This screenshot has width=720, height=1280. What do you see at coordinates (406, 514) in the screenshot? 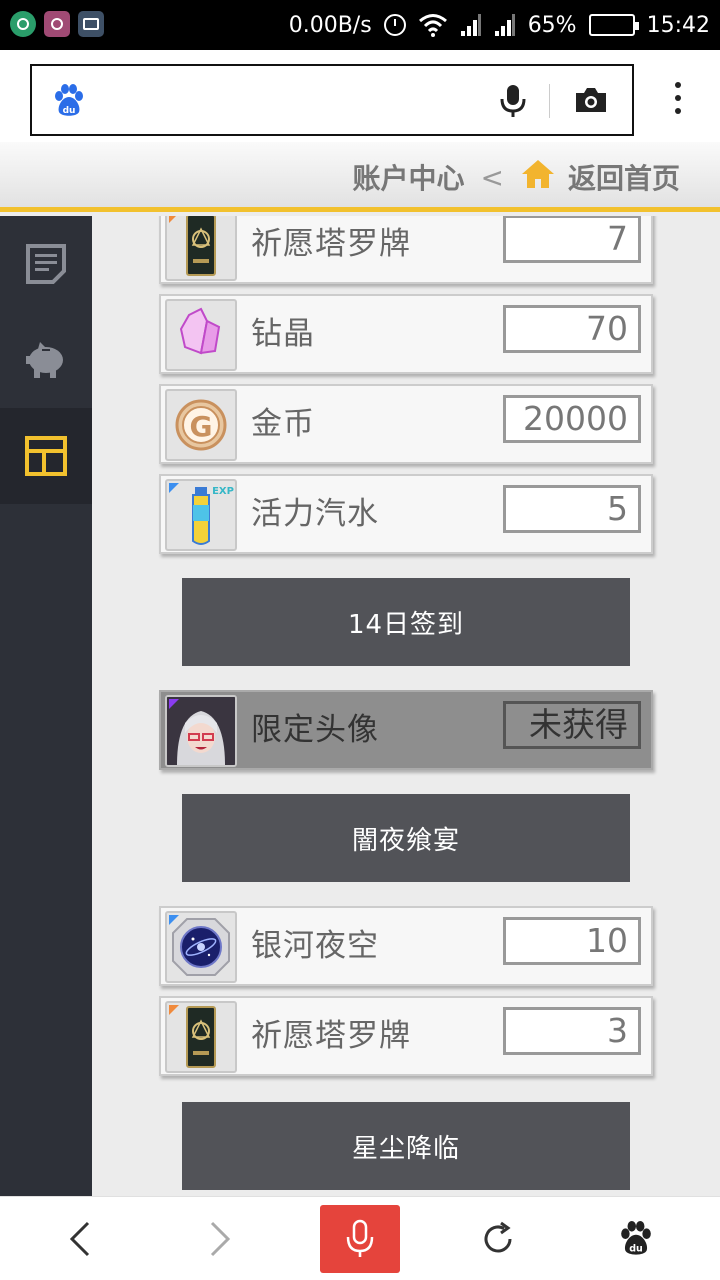
I see `reward-item-energy-drink: EXP 活力汽水 5` at bounding box center [406, 514].